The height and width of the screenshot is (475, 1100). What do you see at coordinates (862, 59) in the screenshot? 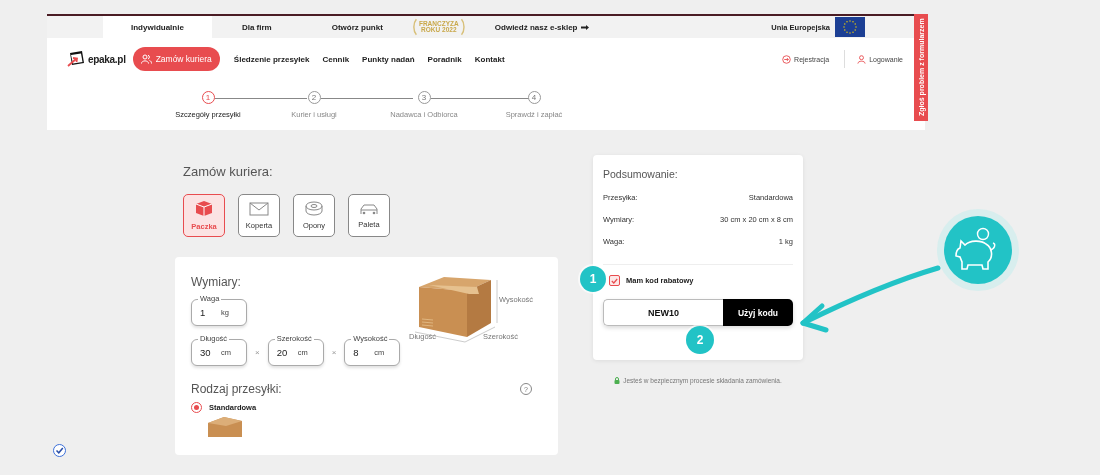
I see `user-icon` at bounding box center [862, 59].